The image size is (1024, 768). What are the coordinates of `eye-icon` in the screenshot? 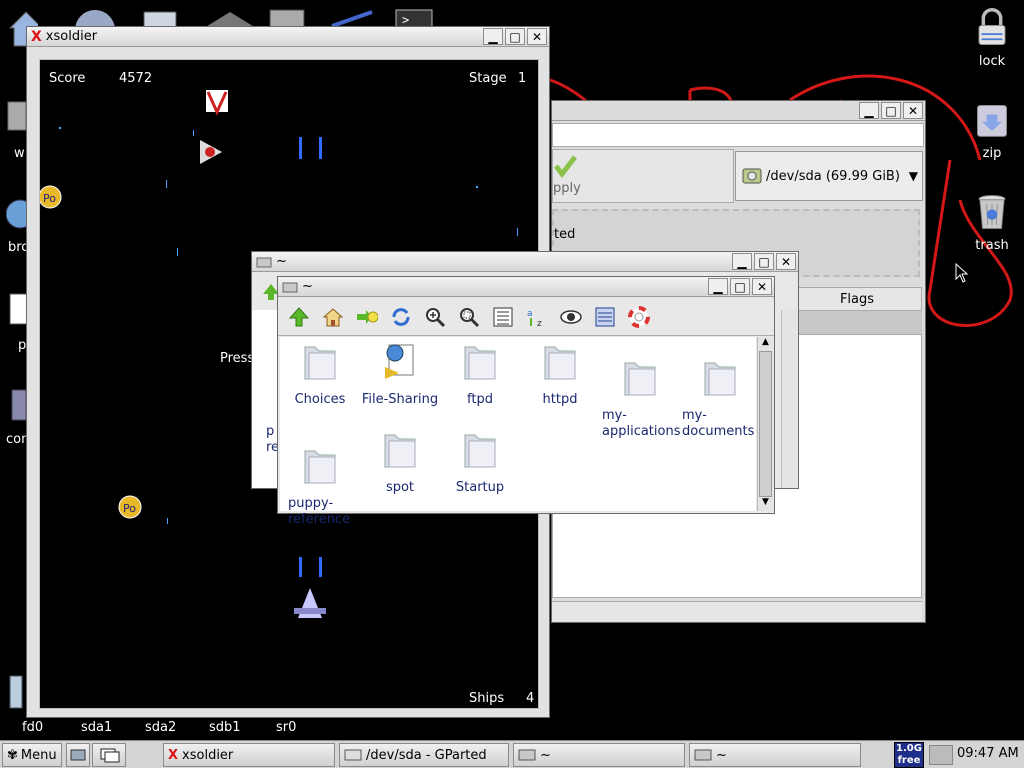 It's located at (571, 317).